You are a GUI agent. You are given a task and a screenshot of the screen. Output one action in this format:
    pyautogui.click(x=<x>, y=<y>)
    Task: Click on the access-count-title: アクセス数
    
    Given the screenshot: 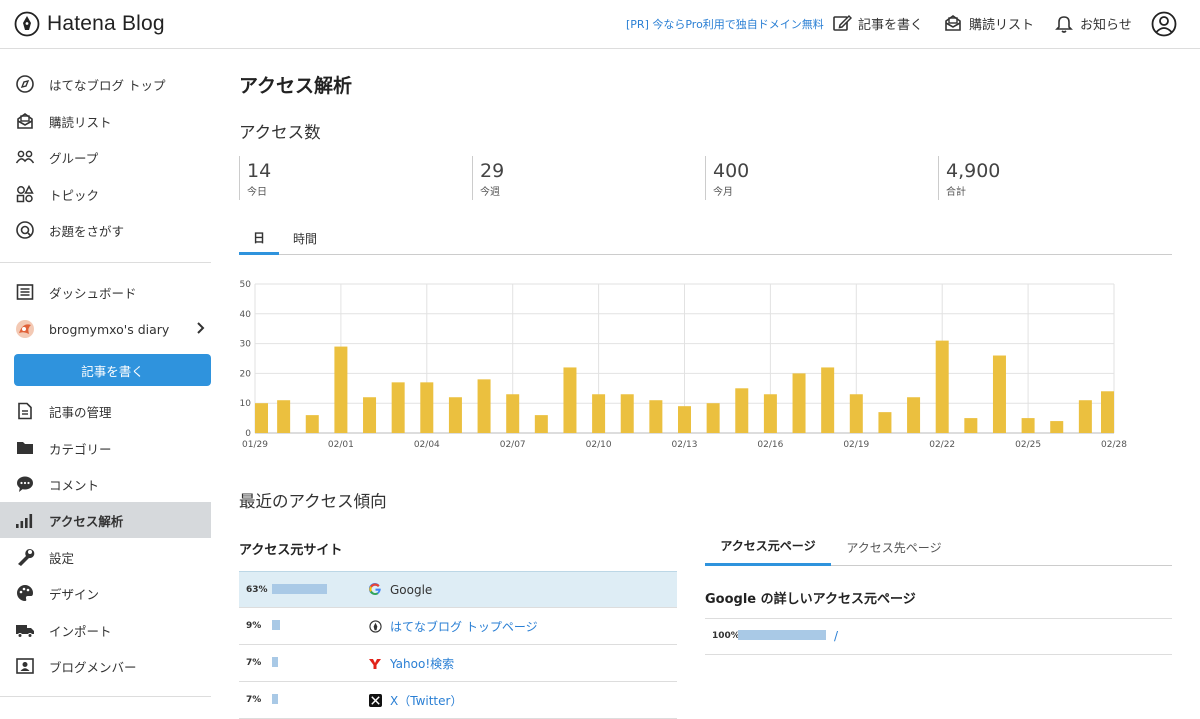 What is the action you would take?
    pyautogui.click(x=280, y=132)
    